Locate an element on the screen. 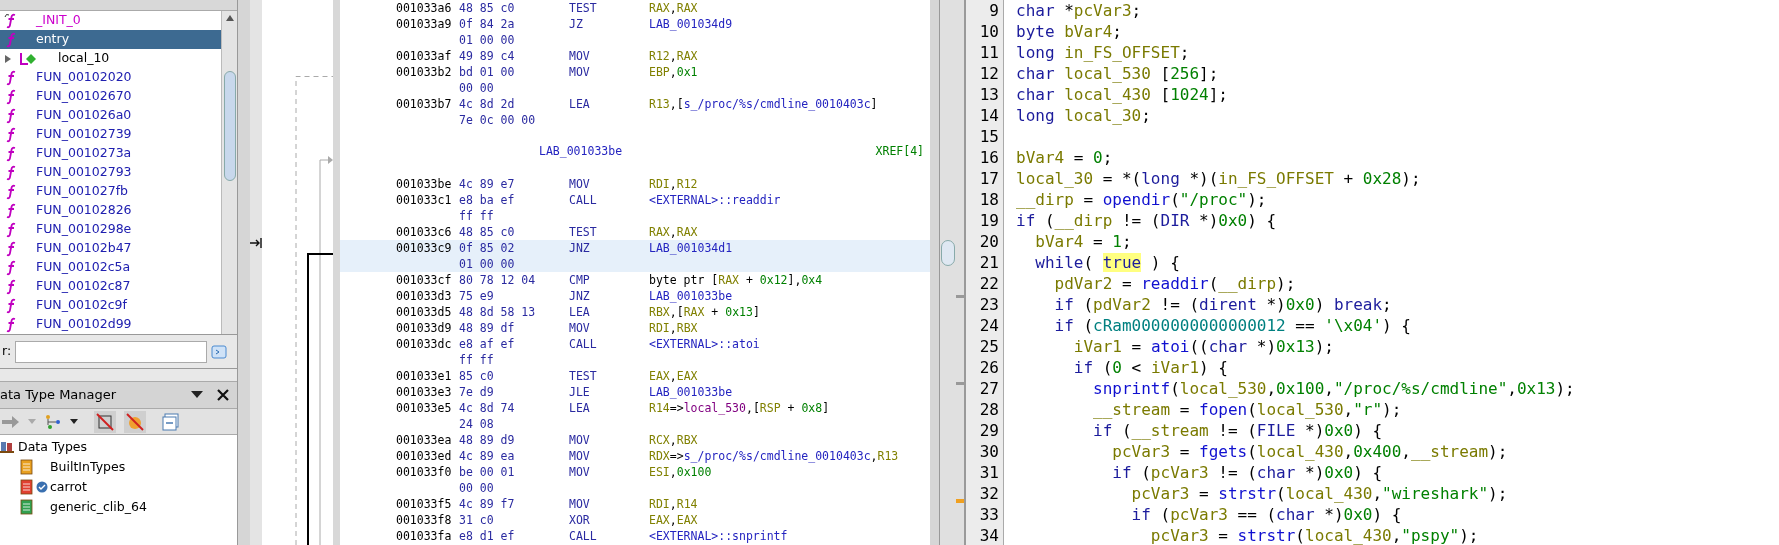 This screenshot has width=1779, height=545. operand-text: RDI,R14 is located at coordinates (673, 504).